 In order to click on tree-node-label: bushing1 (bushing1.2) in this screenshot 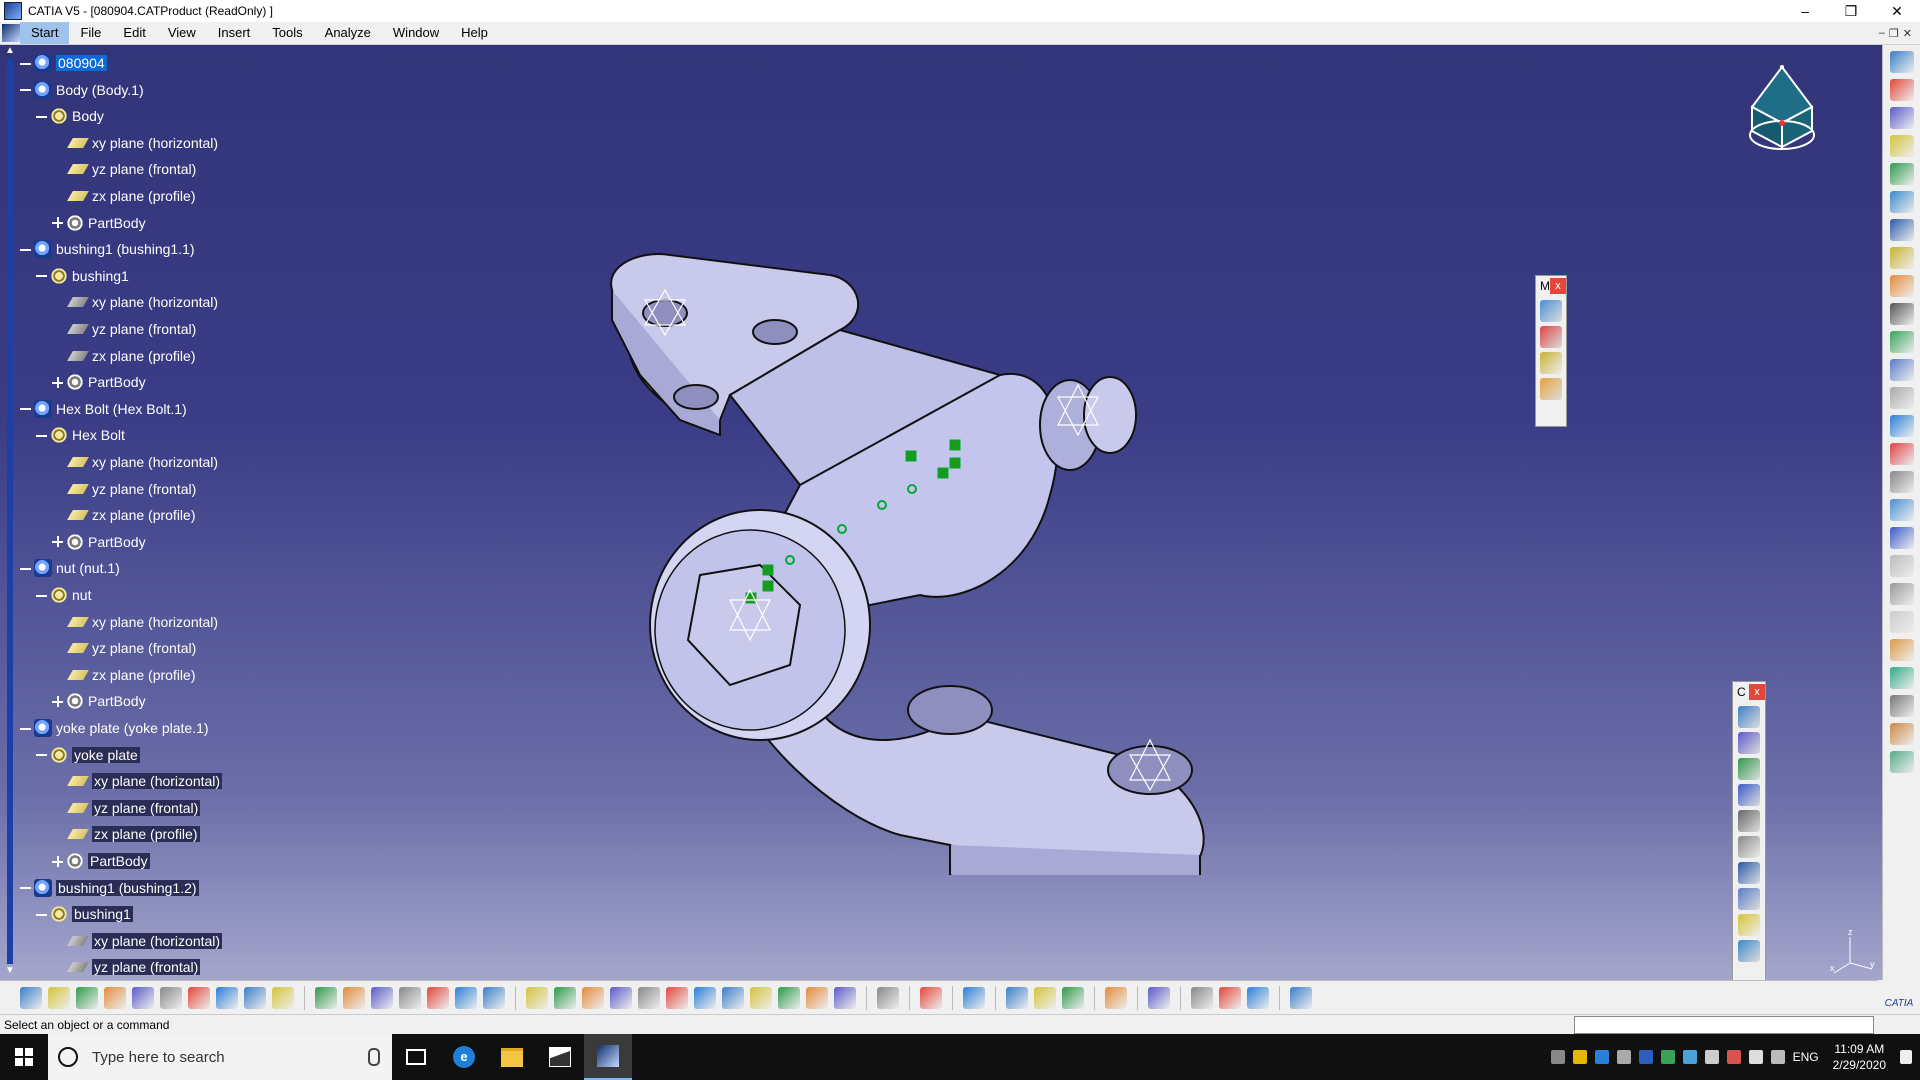, I will do `click(127, 887)`.